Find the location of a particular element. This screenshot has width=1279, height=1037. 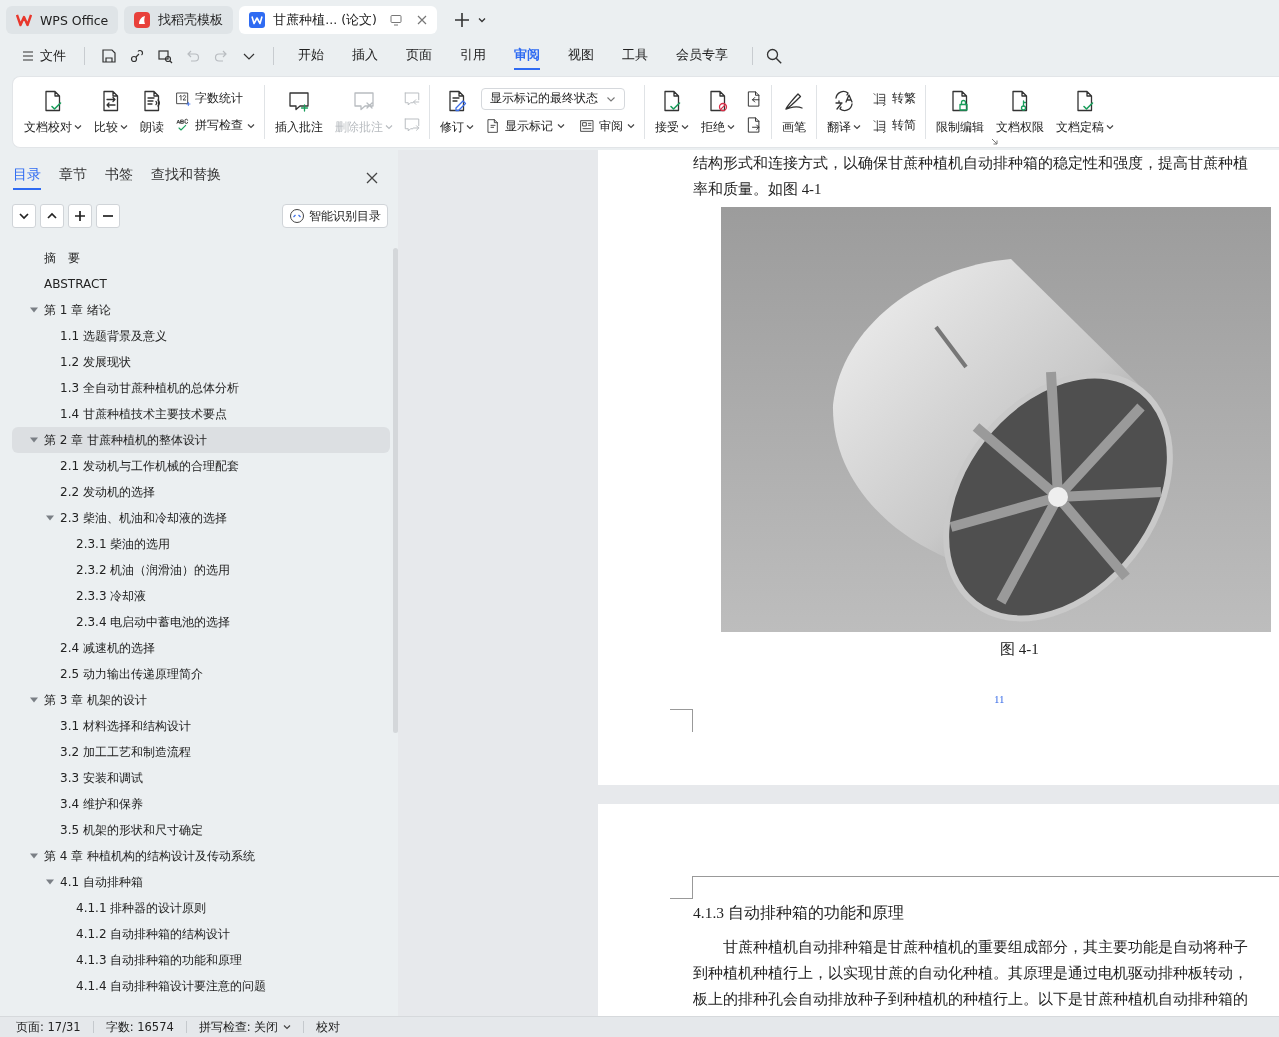

status-item: 拼写检查: 关闭 is located at coordinates (245, 1027).